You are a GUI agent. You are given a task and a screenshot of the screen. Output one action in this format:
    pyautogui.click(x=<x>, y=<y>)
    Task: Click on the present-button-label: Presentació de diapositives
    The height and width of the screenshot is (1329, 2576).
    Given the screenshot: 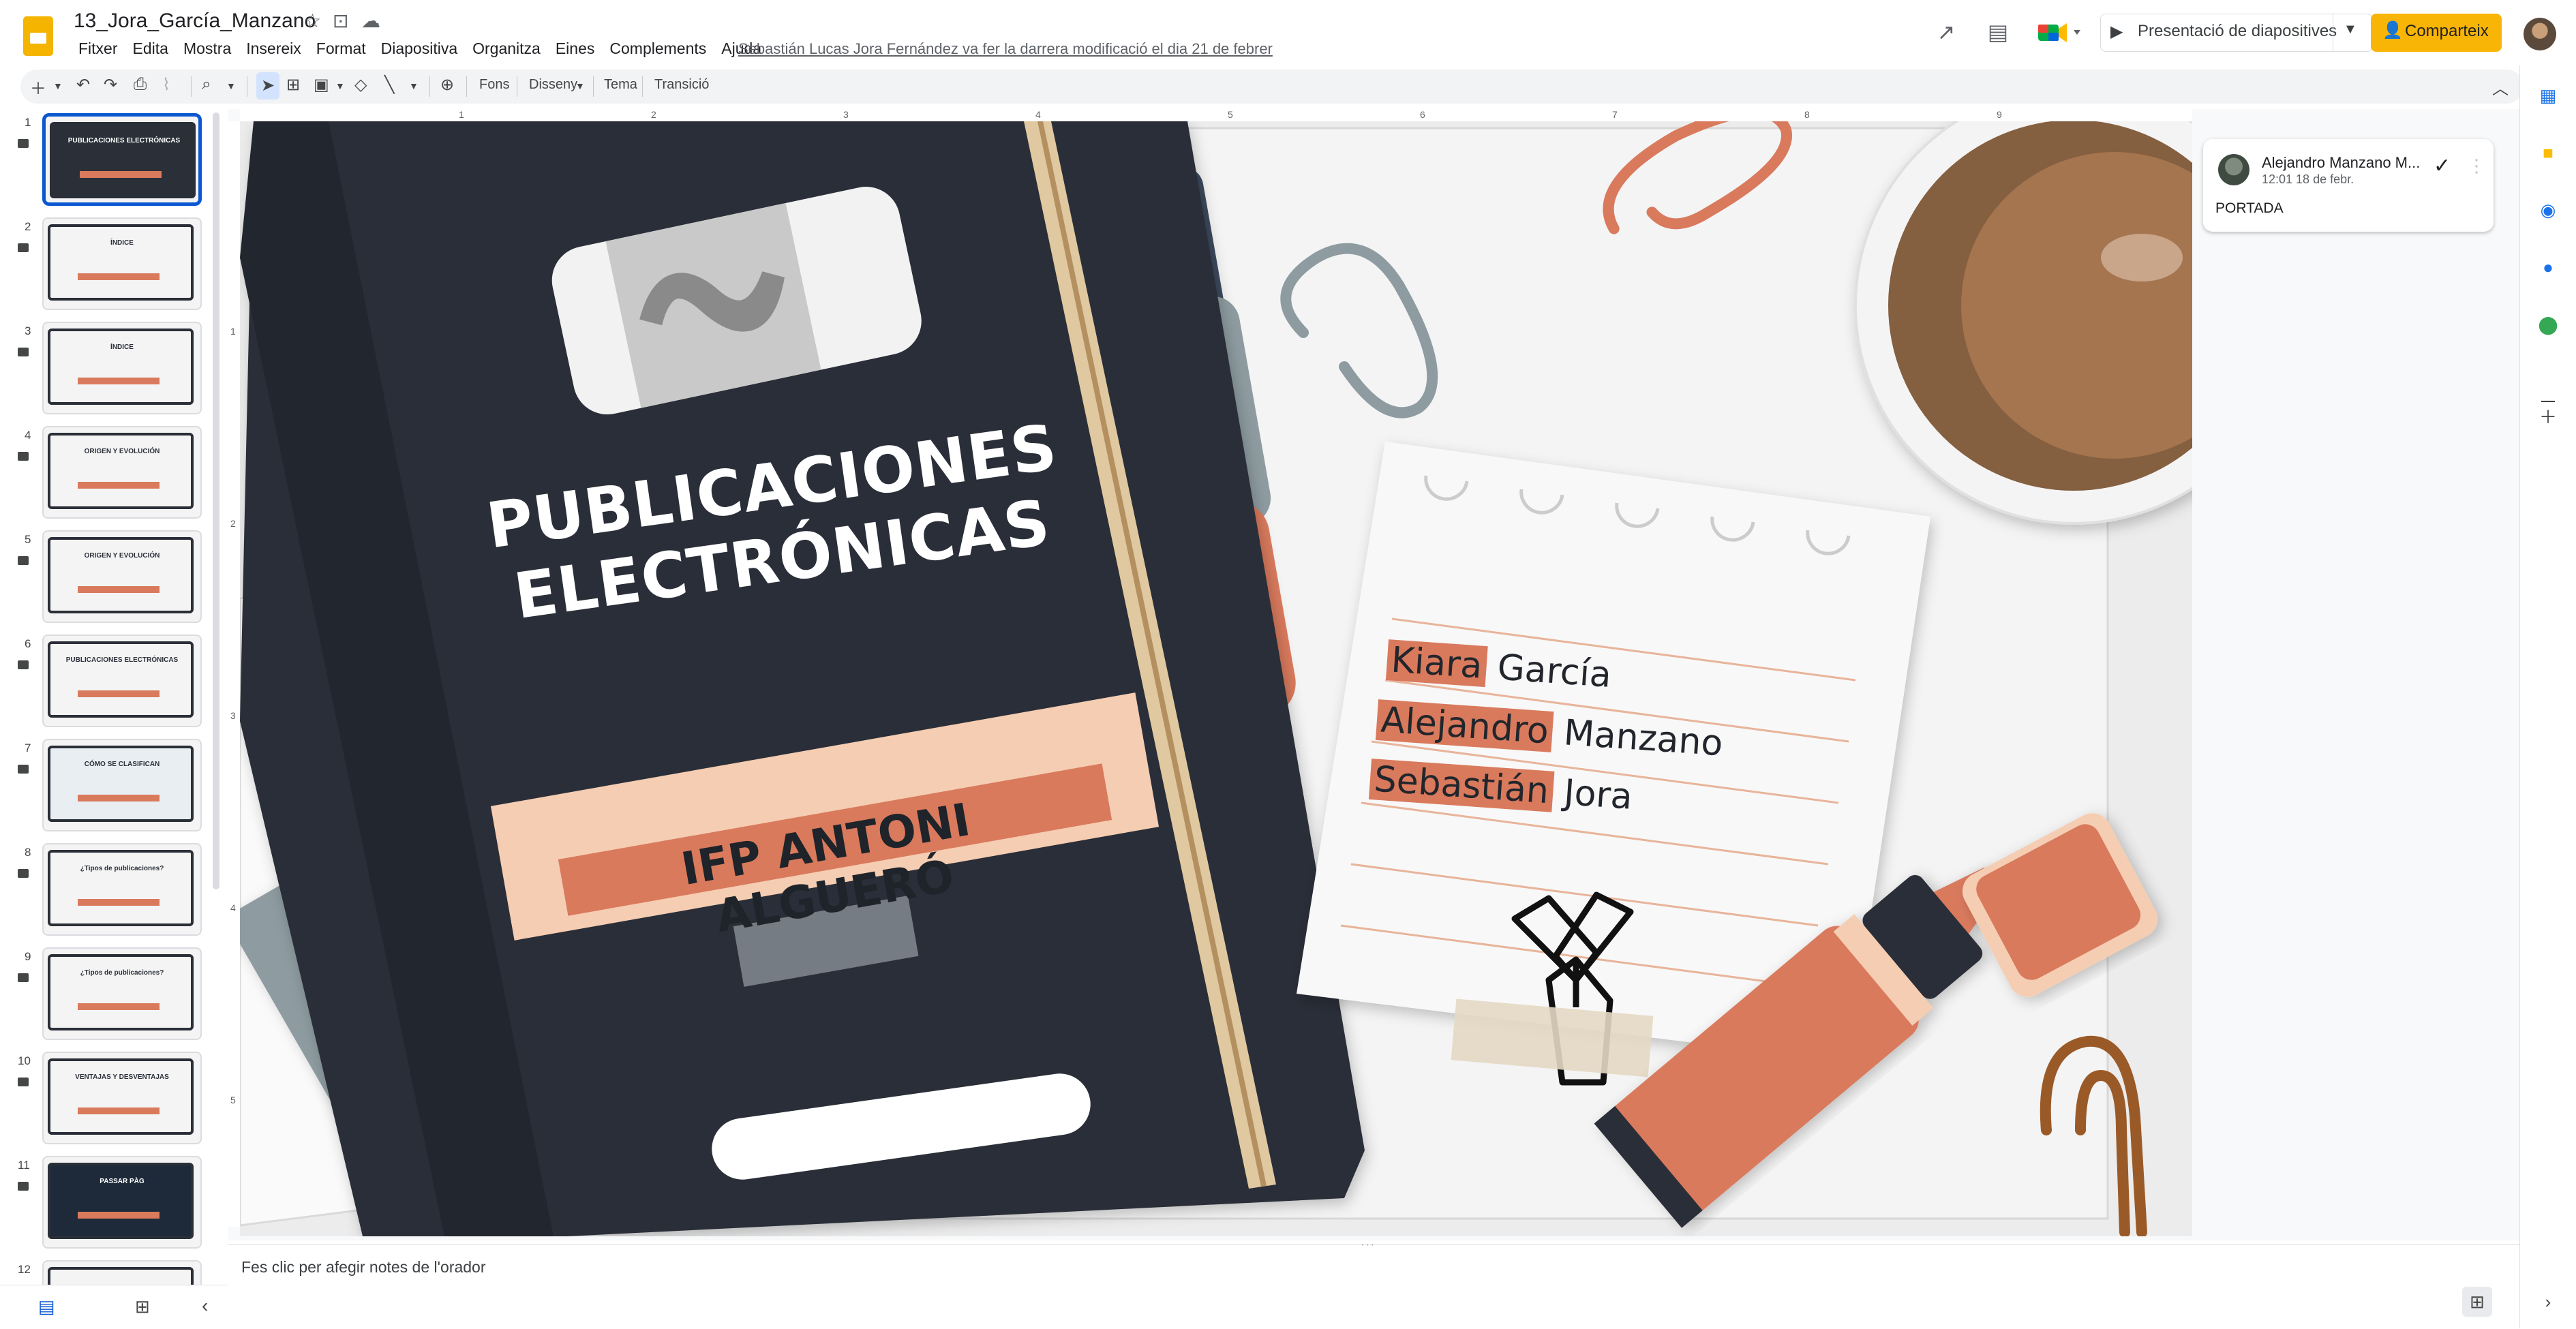 What is the action you would take?
    pyautogui.click(x=2237, y=31)
    